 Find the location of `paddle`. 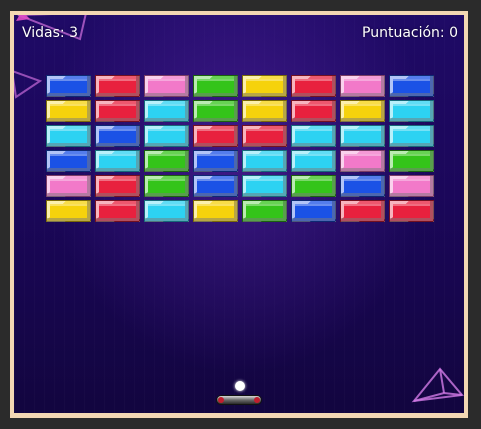

paddle is located at coordinates (239, 400).